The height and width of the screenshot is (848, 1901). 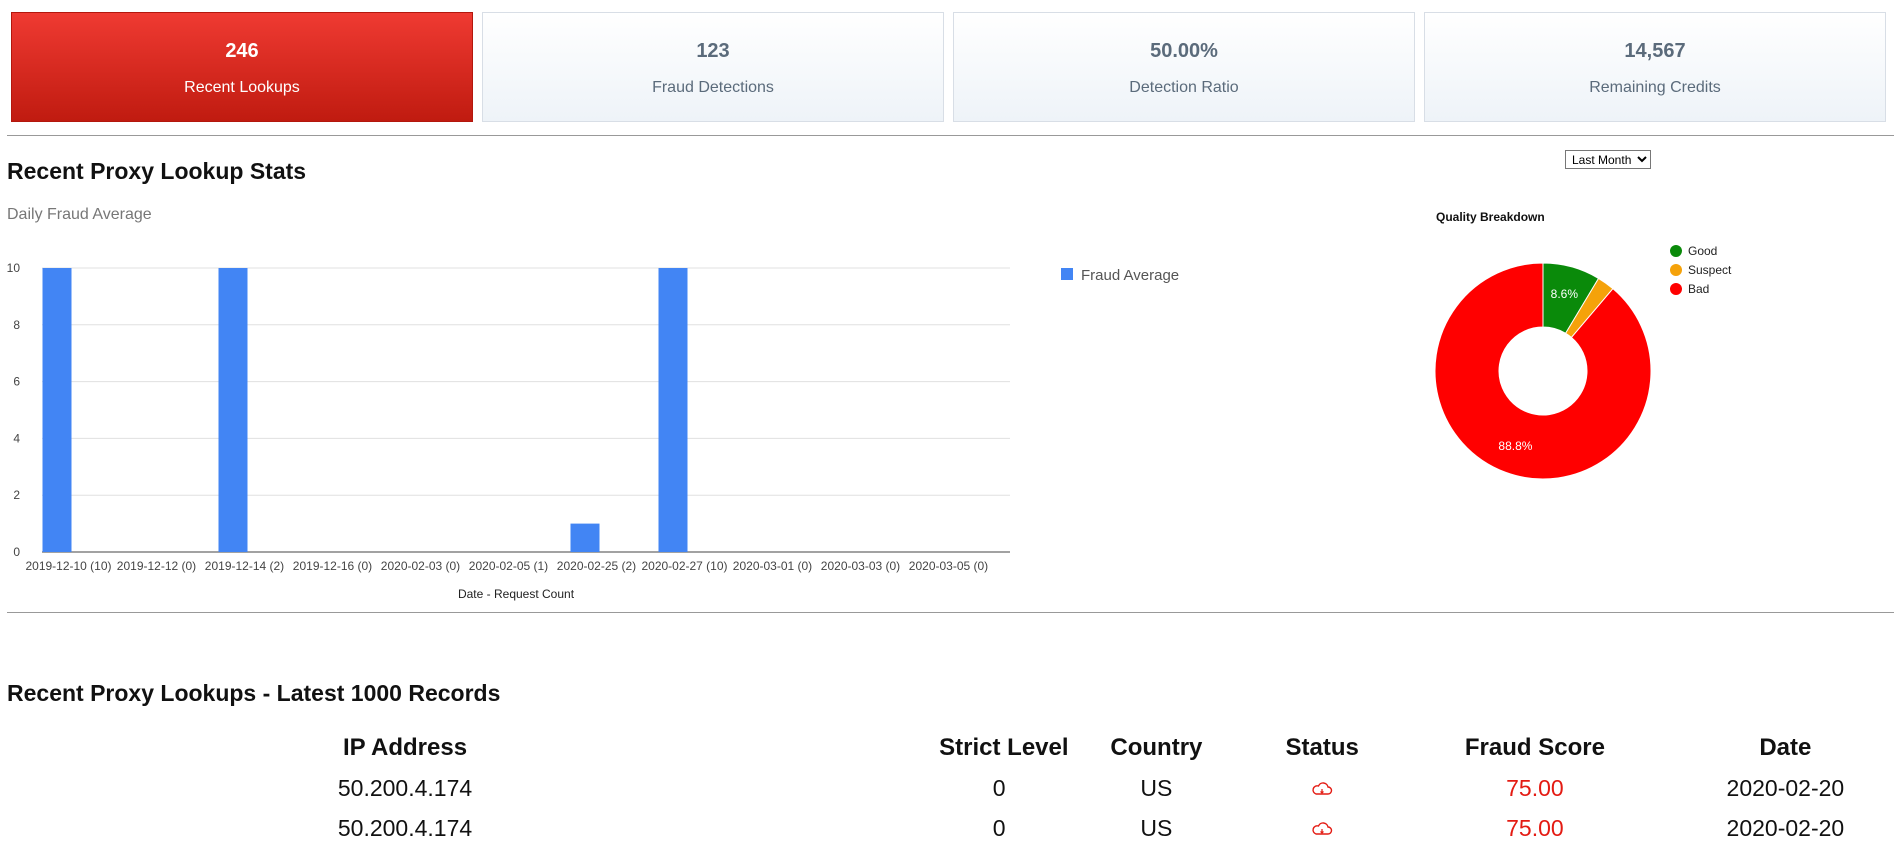 What do you see at coordinates (244, 566) in the screenshot?
I see `x-tick-label: 2019-12-14 (2)` at bounding box center [244, 566].